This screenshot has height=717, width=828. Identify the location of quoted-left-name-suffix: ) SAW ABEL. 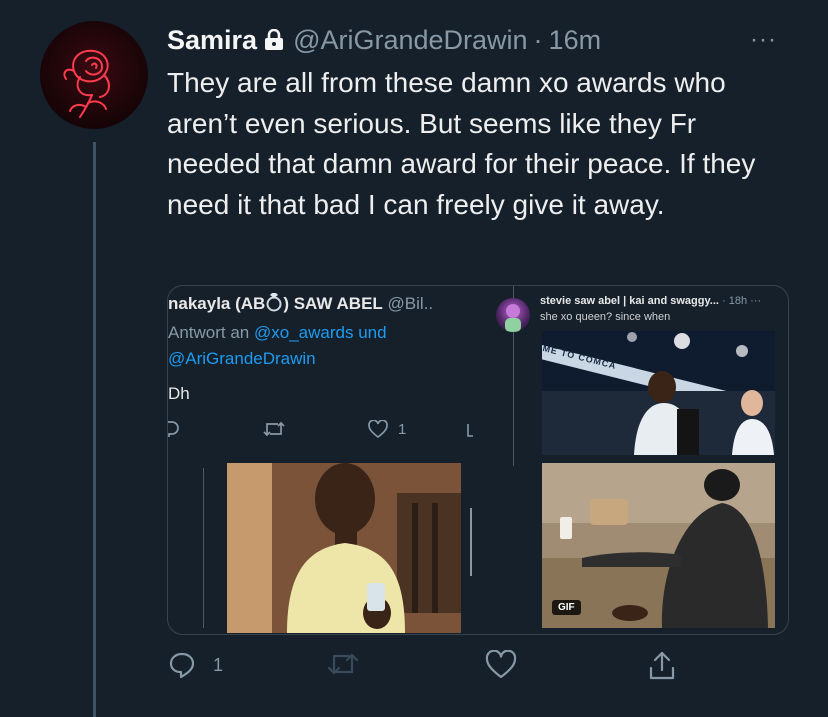
(333, 303).